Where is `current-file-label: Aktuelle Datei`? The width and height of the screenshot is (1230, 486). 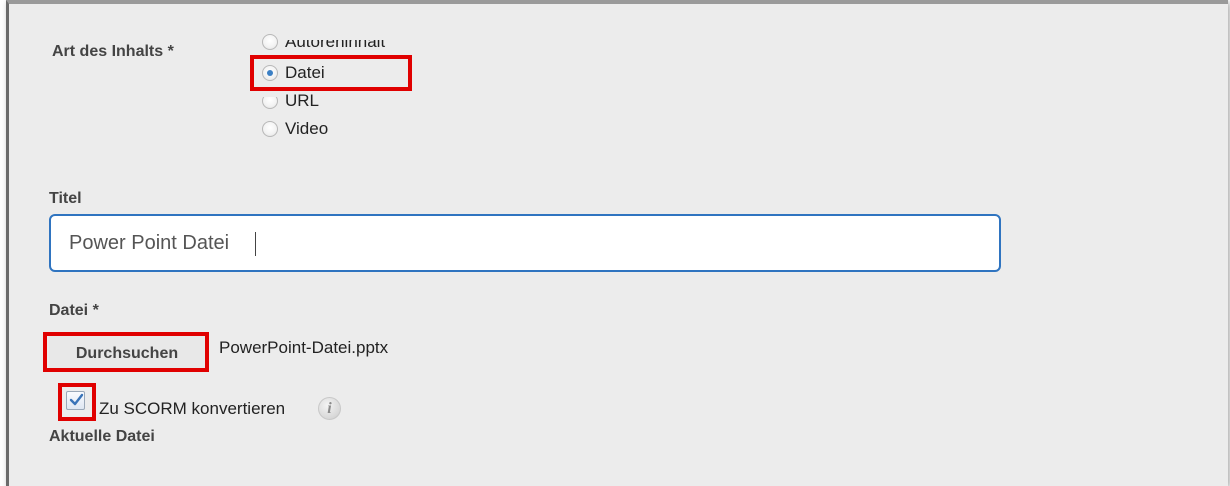
current-file-label: Aktuelle Datei is located at coordinates (102, 436).